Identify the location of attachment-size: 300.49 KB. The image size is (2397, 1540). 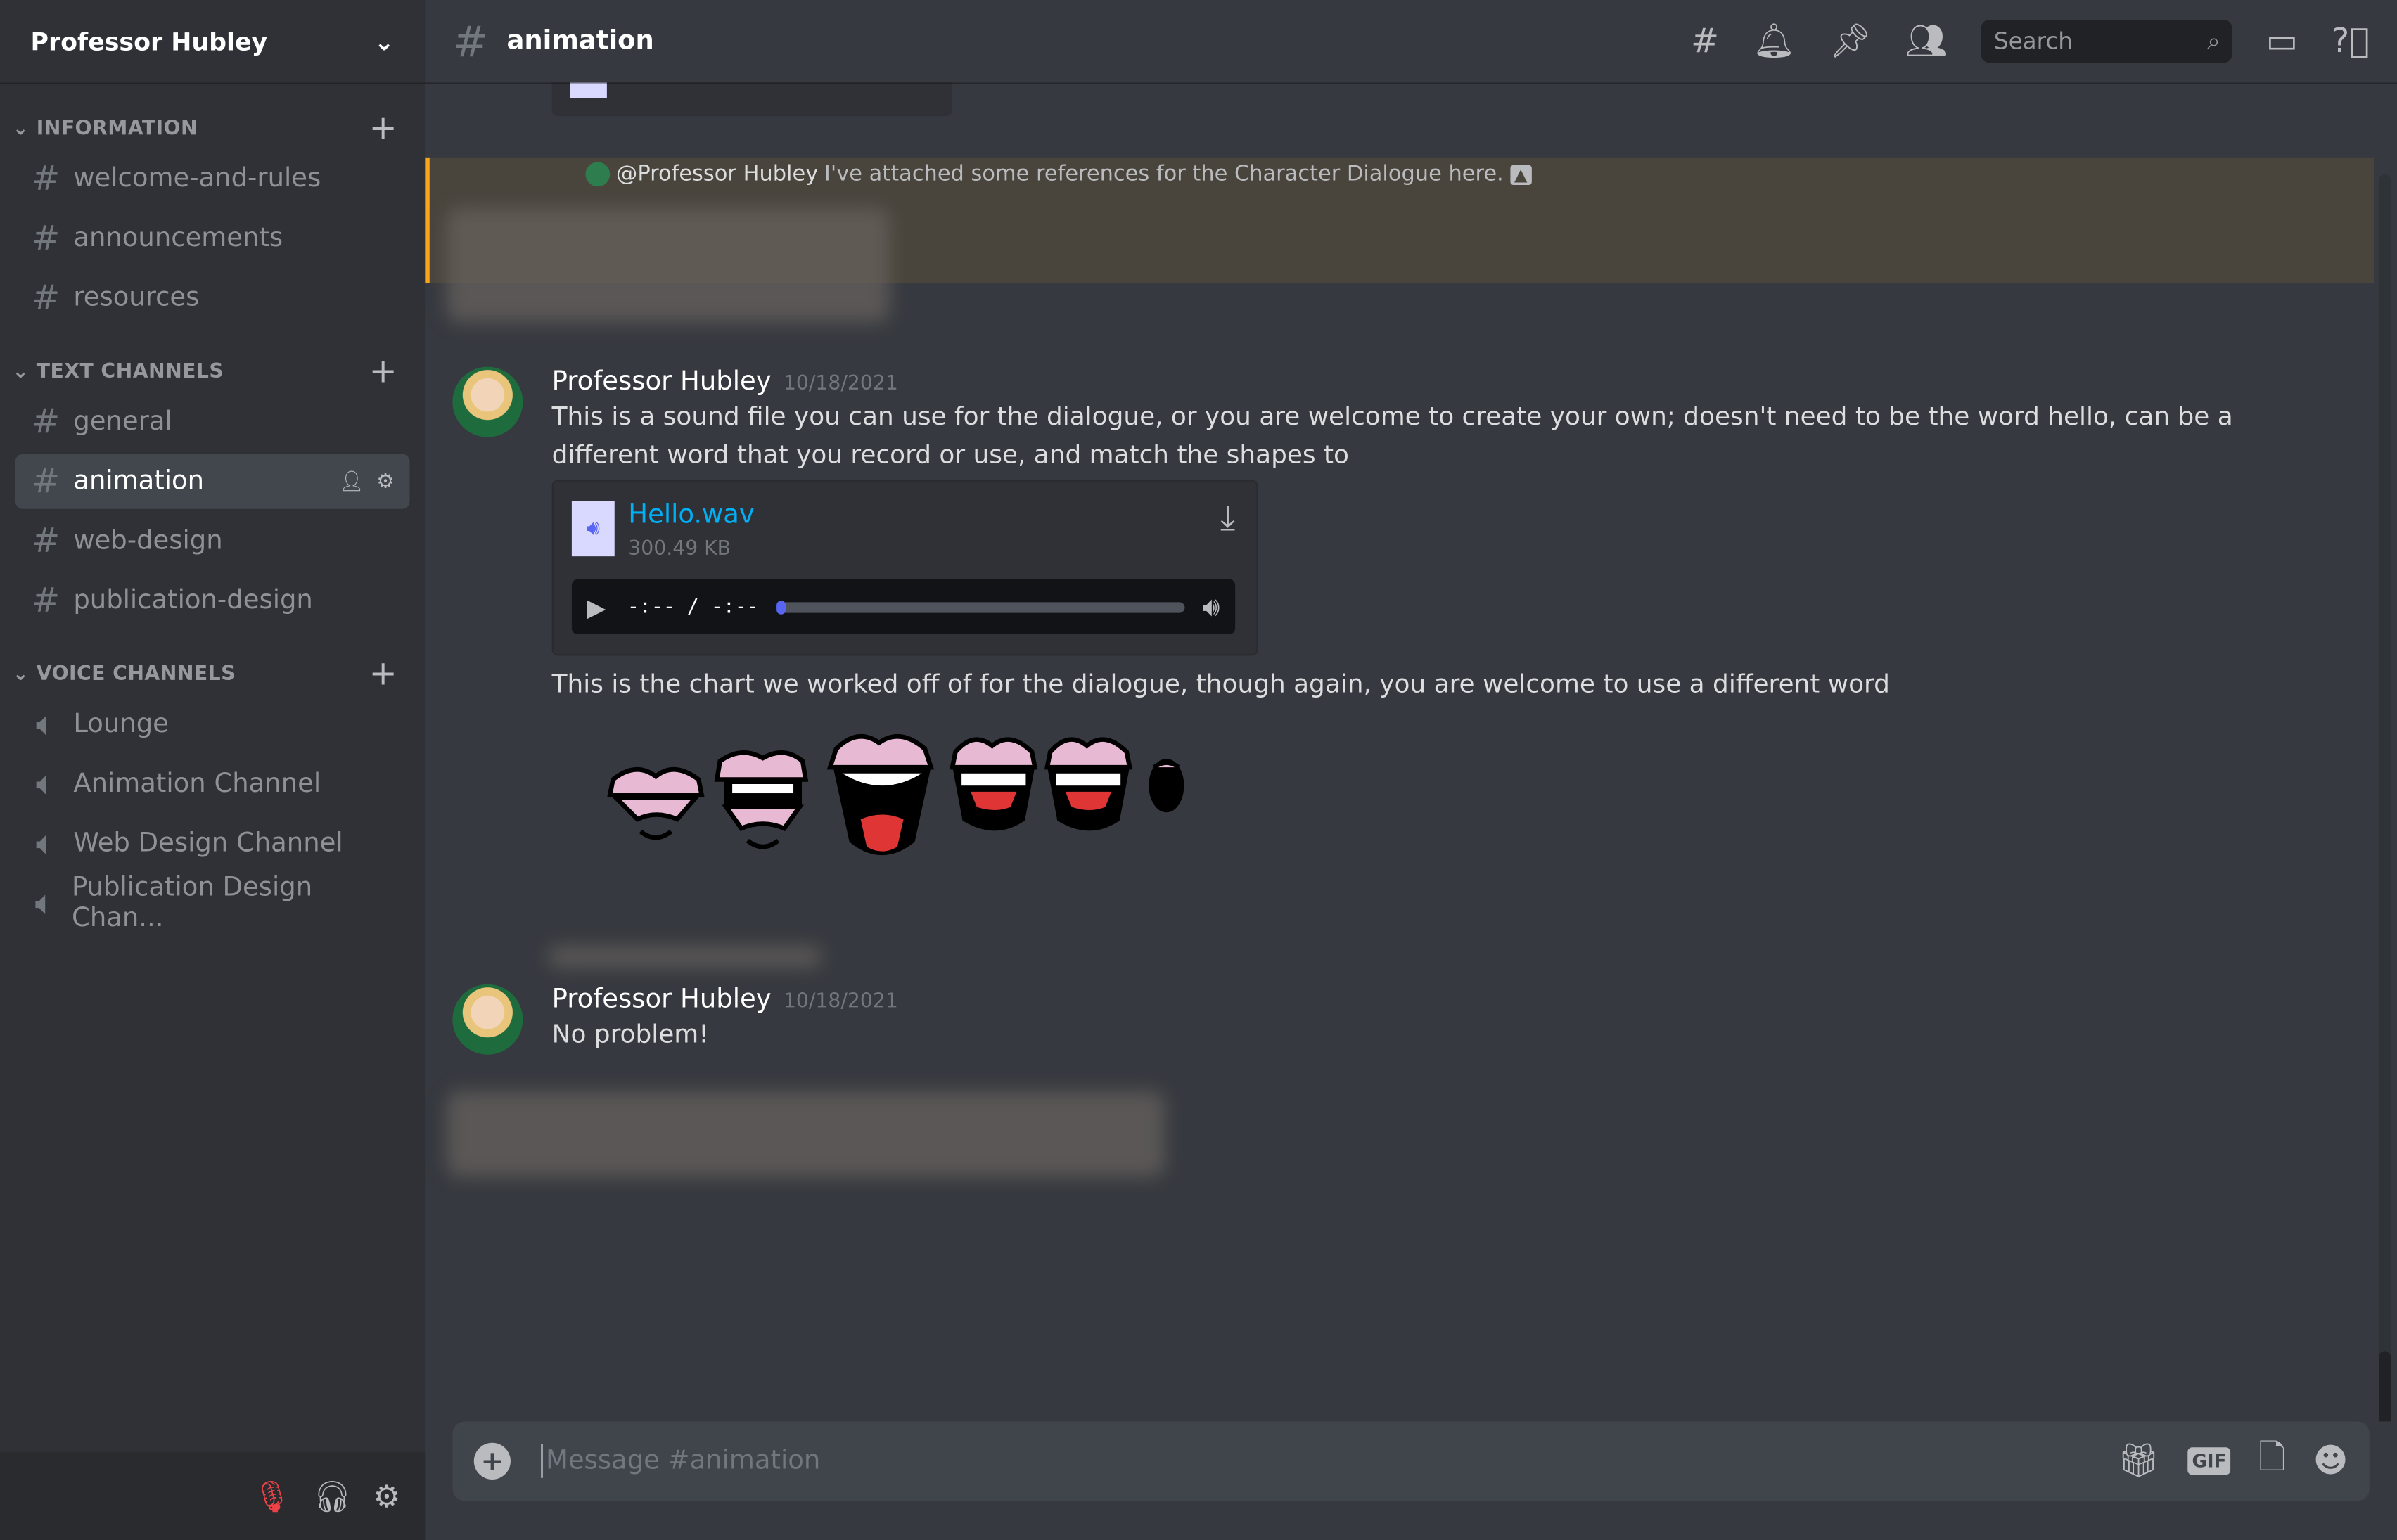
(679, 549).